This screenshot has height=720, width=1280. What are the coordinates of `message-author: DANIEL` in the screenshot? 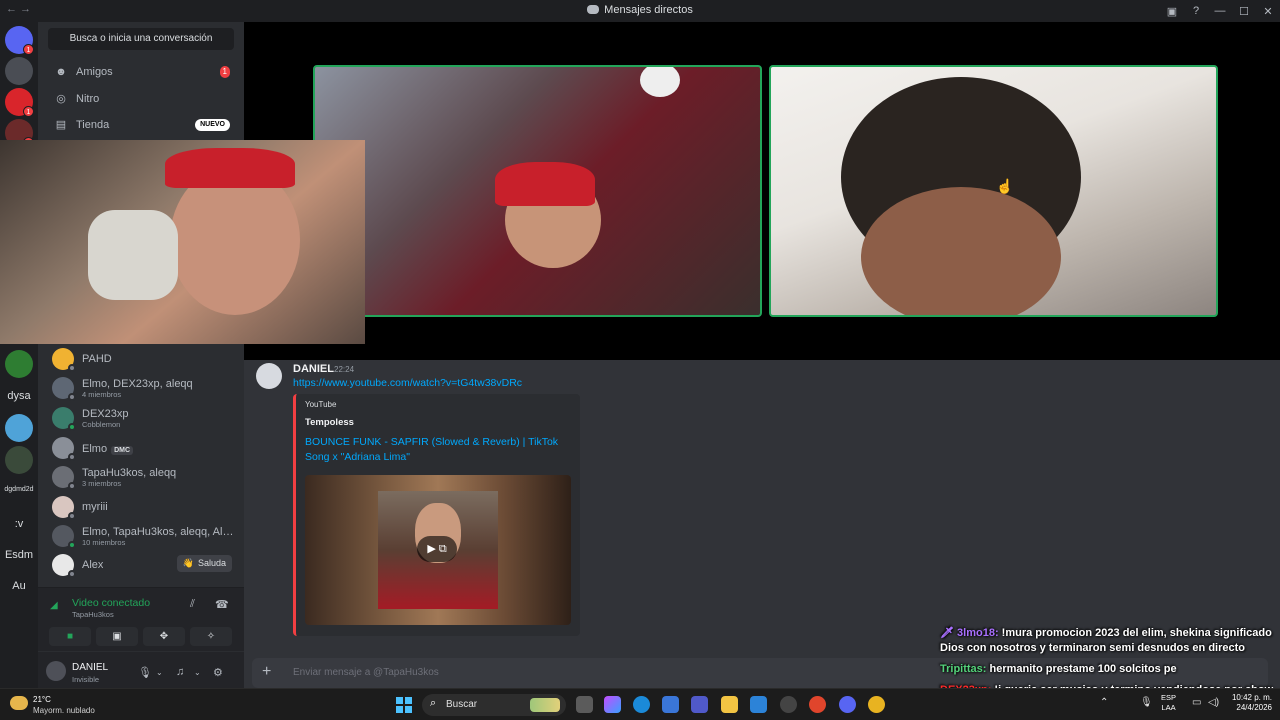 It's located at (313, 369).